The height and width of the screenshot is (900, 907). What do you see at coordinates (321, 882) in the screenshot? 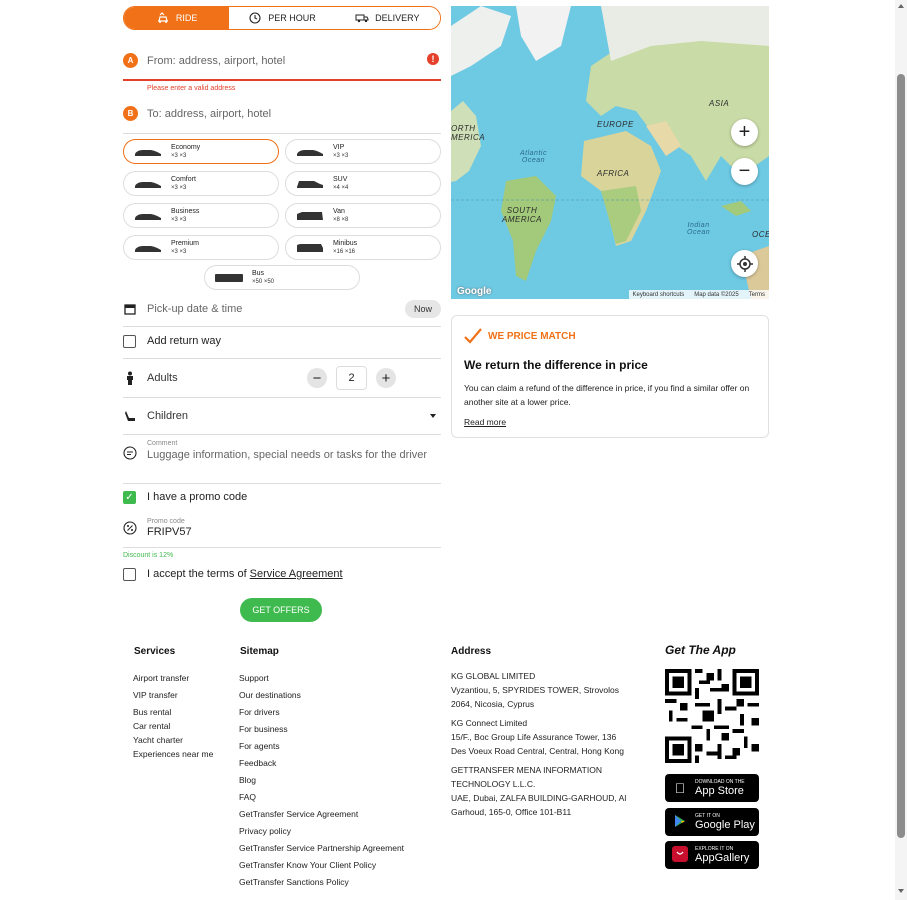
I see `footer-link: GetTransfer Sanctions Policy` at bounding box center [321, 882].